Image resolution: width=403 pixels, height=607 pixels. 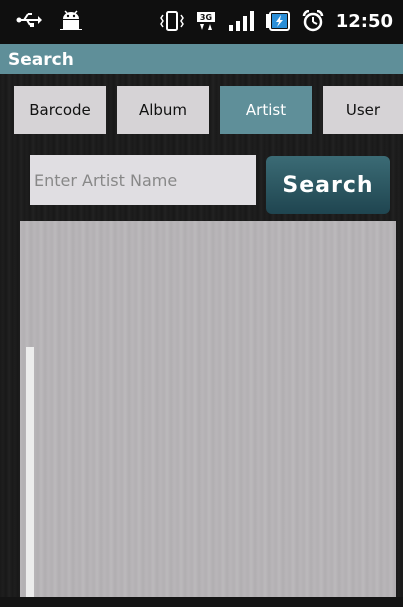 I want to click on tab-album: Album, so click(x=163, y=110).